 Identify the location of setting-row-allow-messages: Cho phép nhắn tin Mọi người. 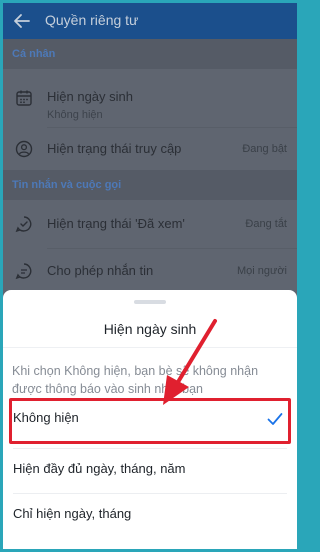
(150, 271).